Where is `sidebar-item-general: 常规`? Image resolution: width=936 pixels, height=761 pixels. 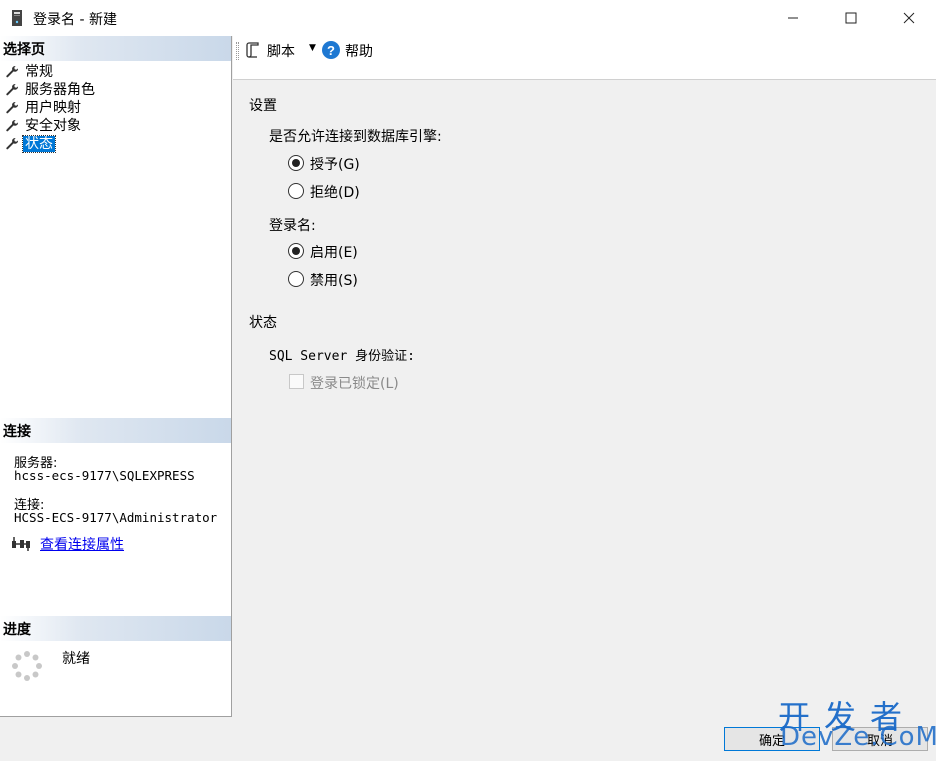
sidebar-item-general: 常规 is located at coordinates (105, 72).